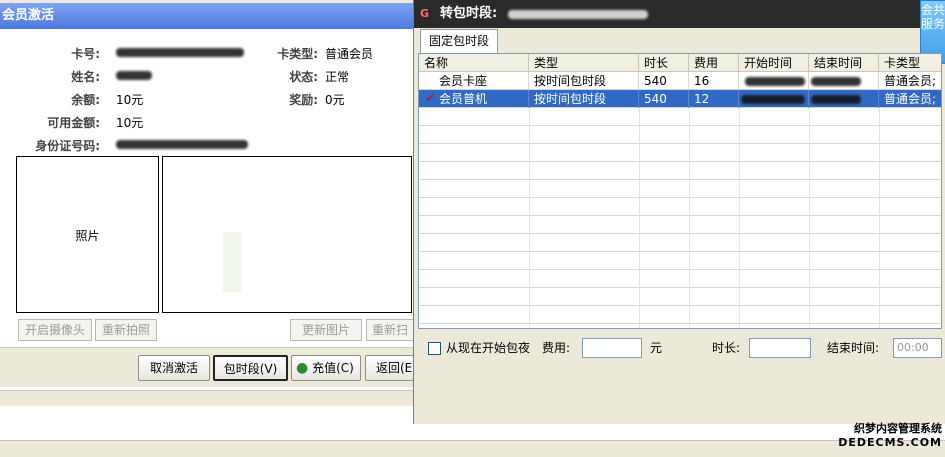 The height and width of the screenshot is (457, 945). What do you see at coordinates (578, 14) in the screenshot?
I see `title-value-redacted` at bounding box center [578, 14].